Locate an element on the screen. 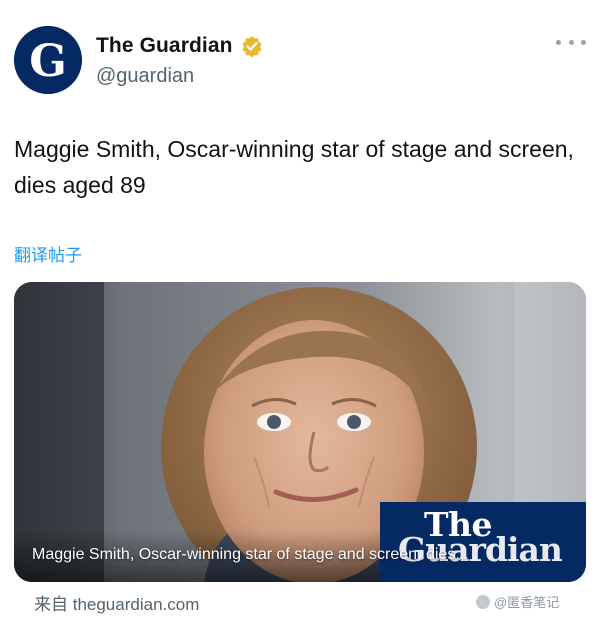 The image size is (600, 621). account-handle: @guardian is located at coordinates (145, 76).